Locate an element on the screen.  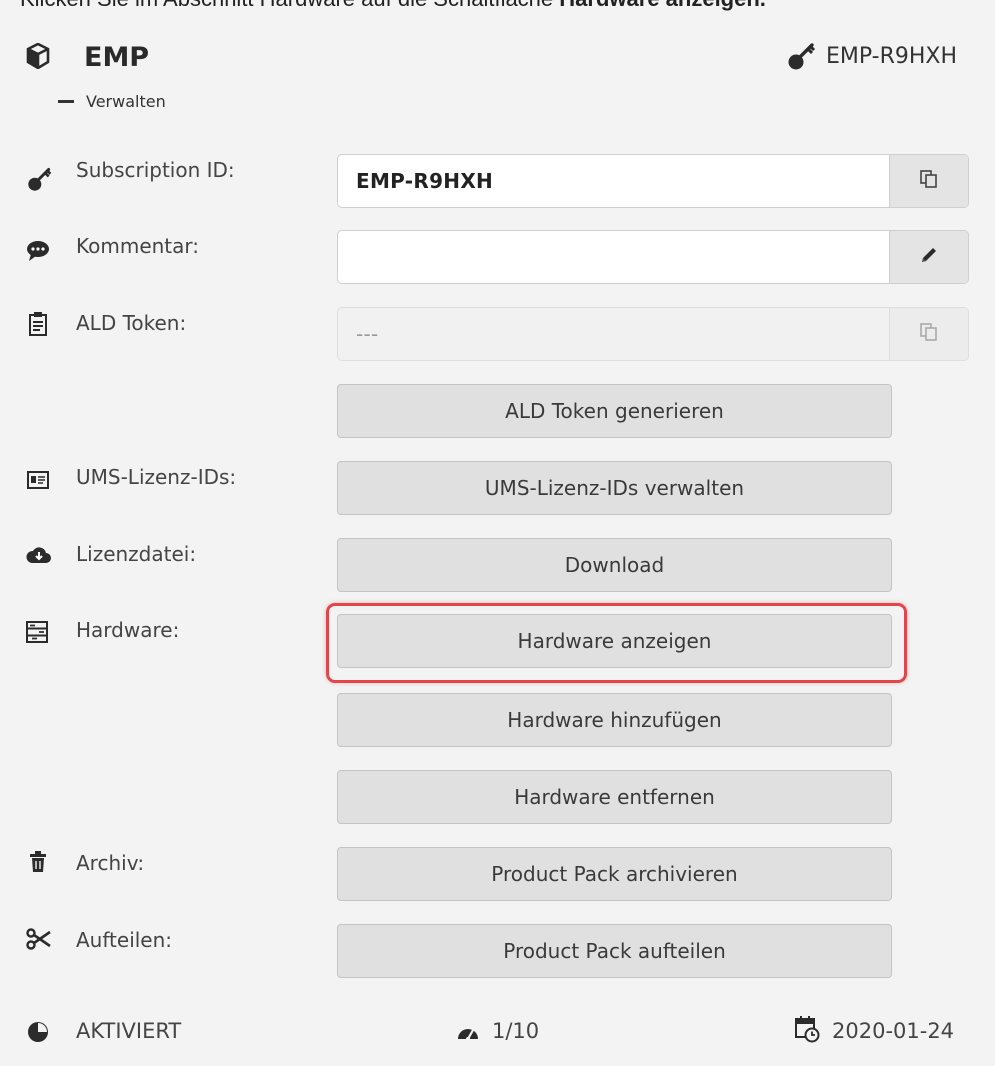
pie-clock-icon is located at coordinates (38, 1032).